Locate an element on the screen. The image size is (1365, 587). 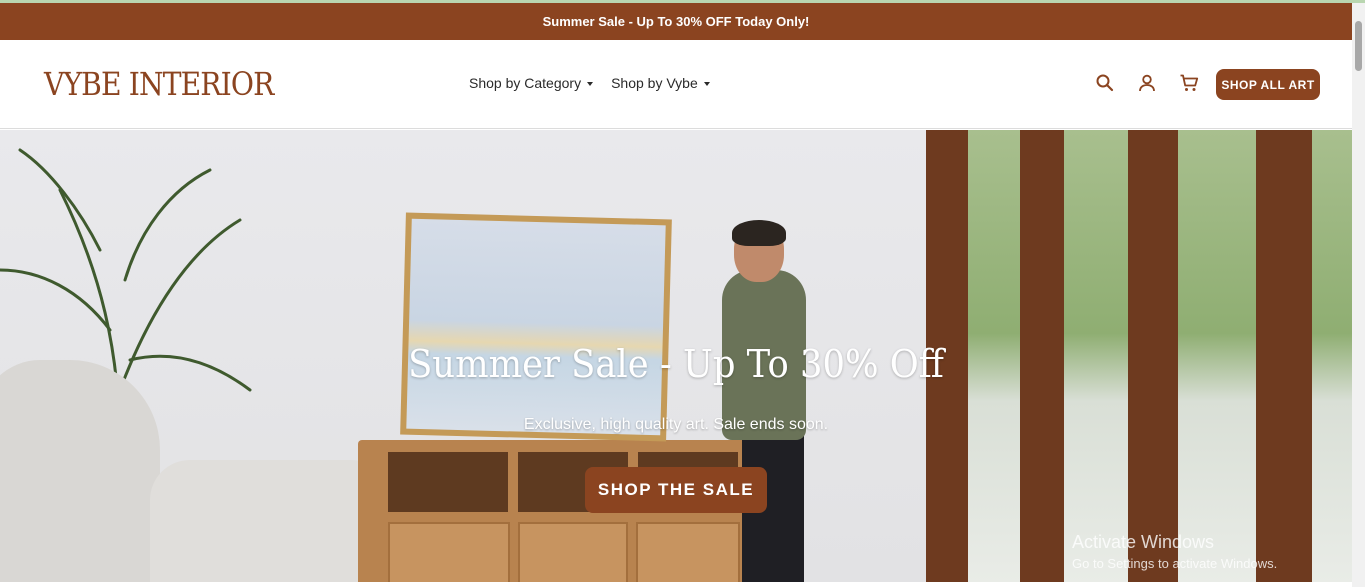
nav-shop-by-vybe: Shop by Vybe is located at coordinates (660, 83).